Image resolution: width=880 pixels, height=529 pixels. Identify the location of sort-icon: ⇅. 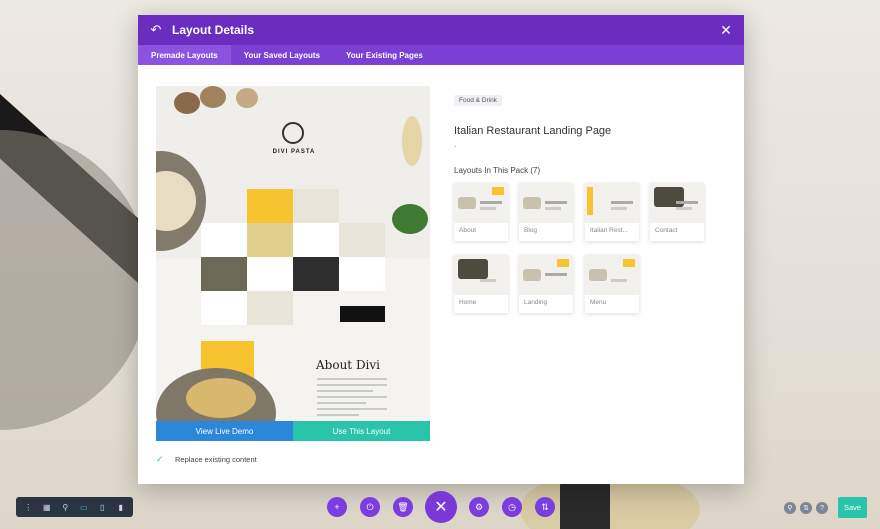
(545, 507).